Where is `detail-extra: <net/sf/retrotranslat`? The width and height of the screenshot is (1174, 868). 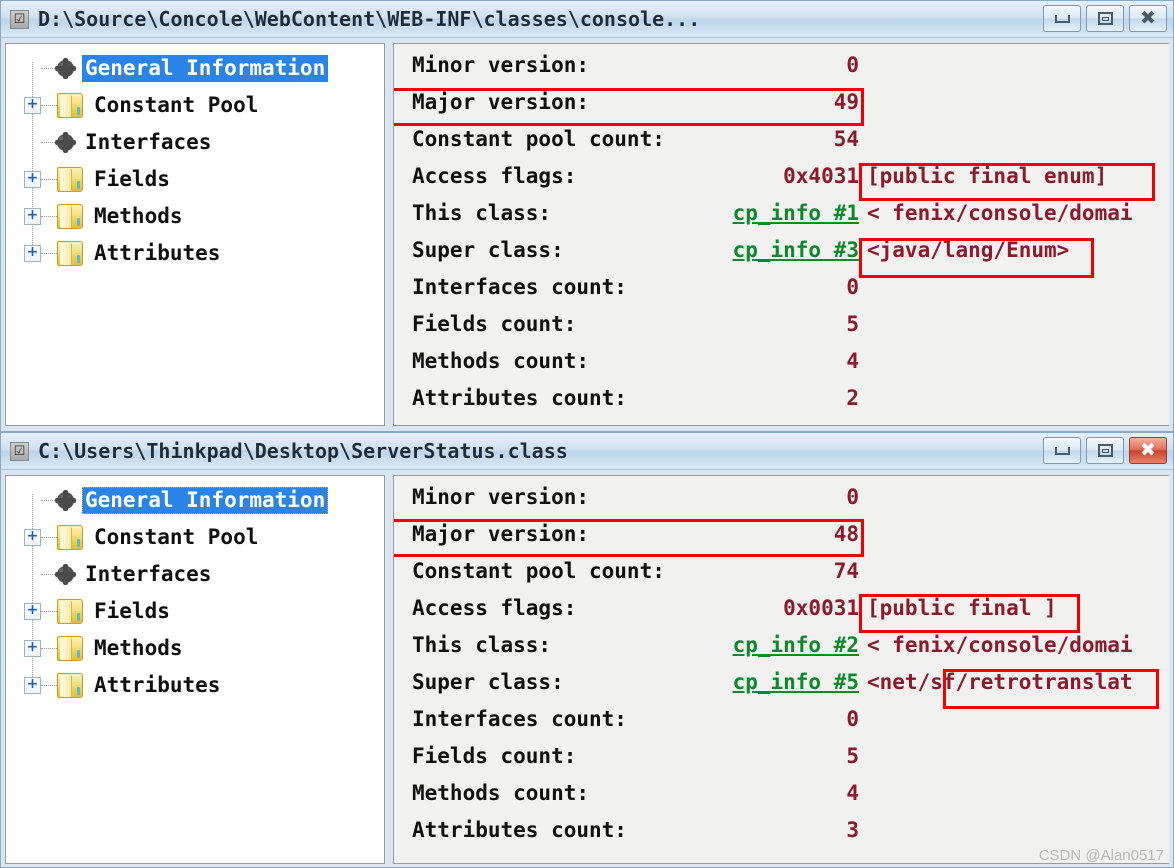
detail-extra: <net/sf/retrotranslat is located at coordinates (1000, 681).